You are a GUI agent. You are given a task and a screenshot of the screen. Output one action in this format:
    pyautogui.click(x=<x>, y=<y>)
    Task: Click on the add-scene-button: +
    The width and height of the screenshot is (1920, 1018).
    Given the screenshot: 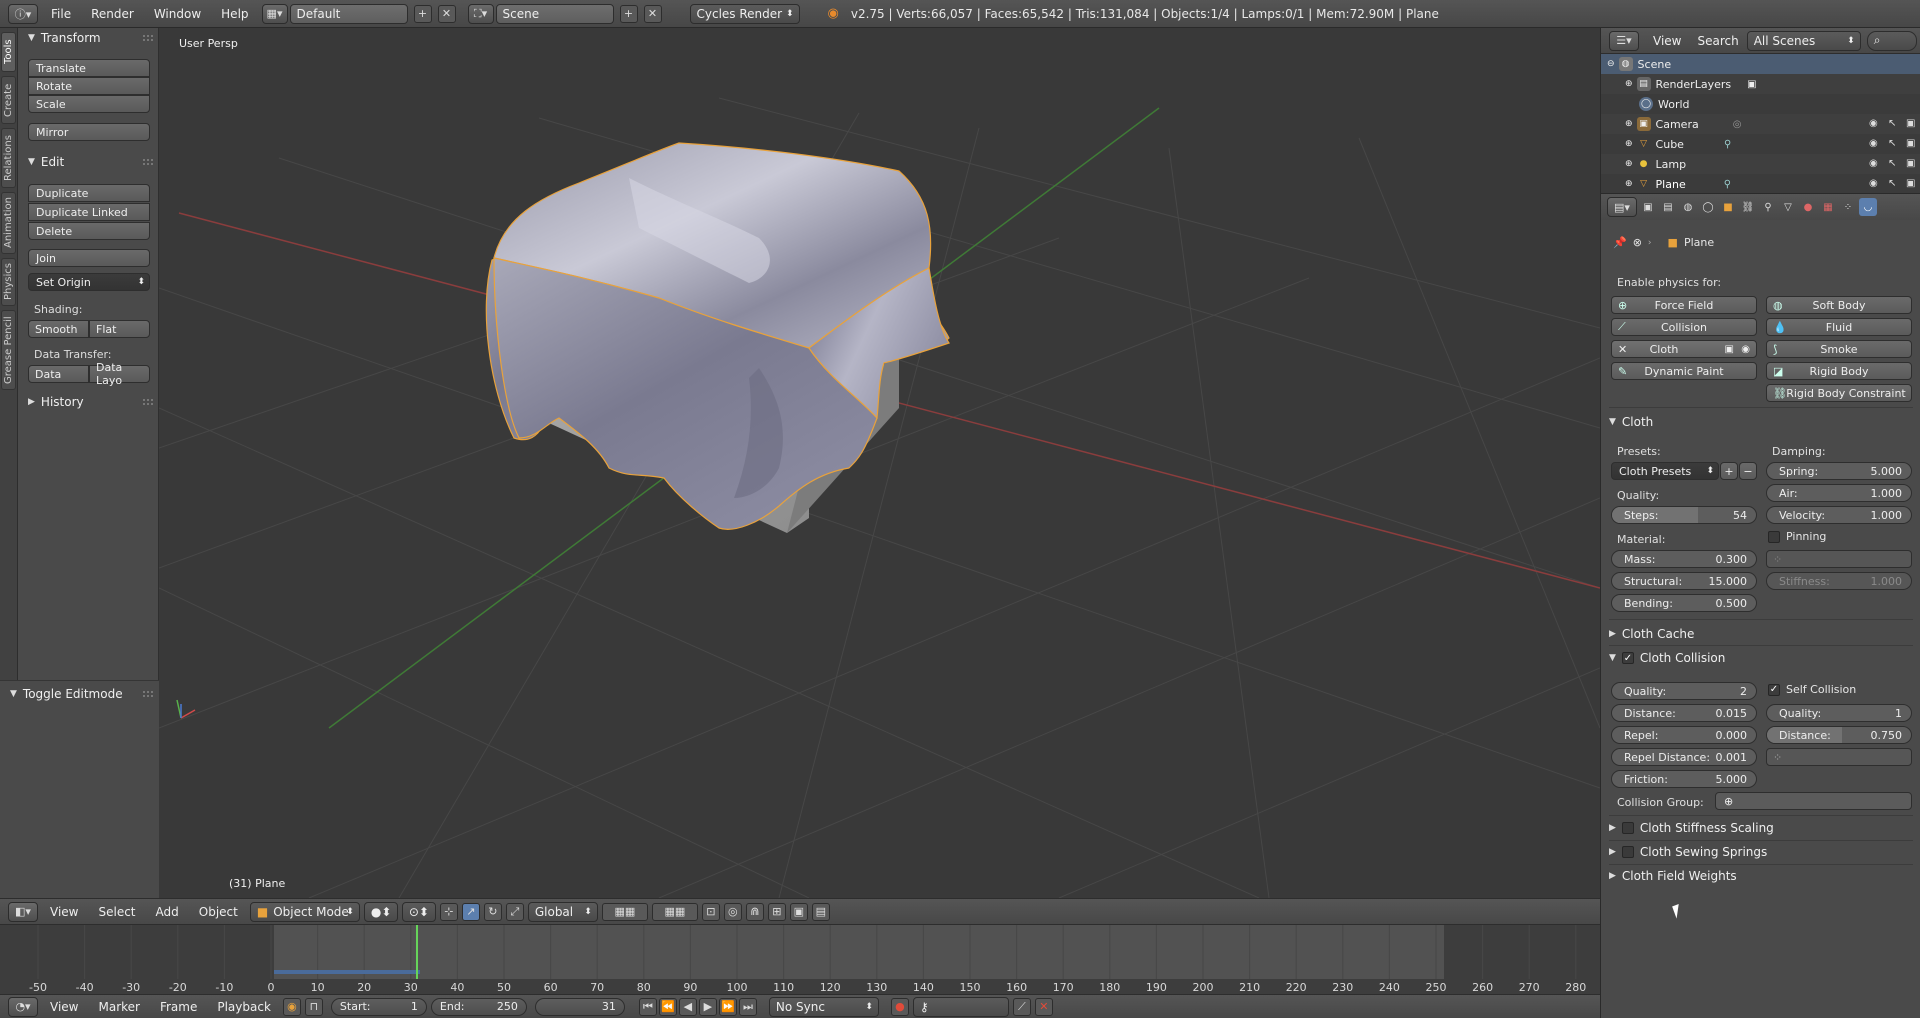 What is the action you would take?
    pyautogui.click(x=628, y=13)
    